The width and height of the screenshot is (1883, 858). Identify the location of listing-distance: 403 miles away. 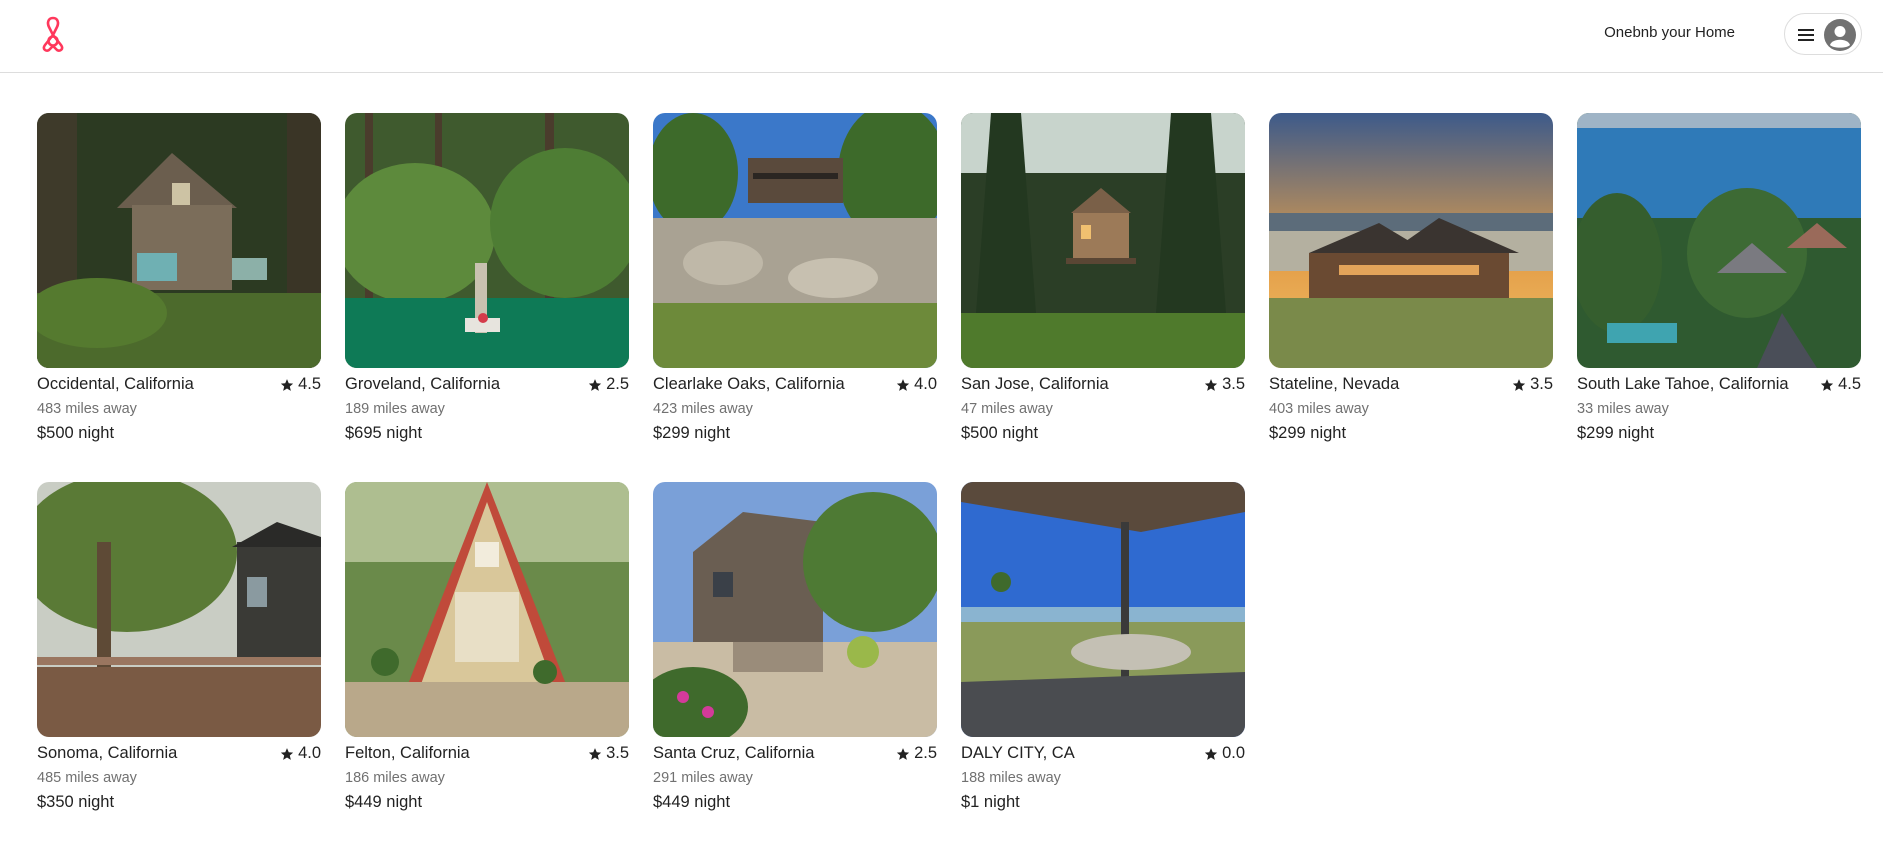
(1319, 409).